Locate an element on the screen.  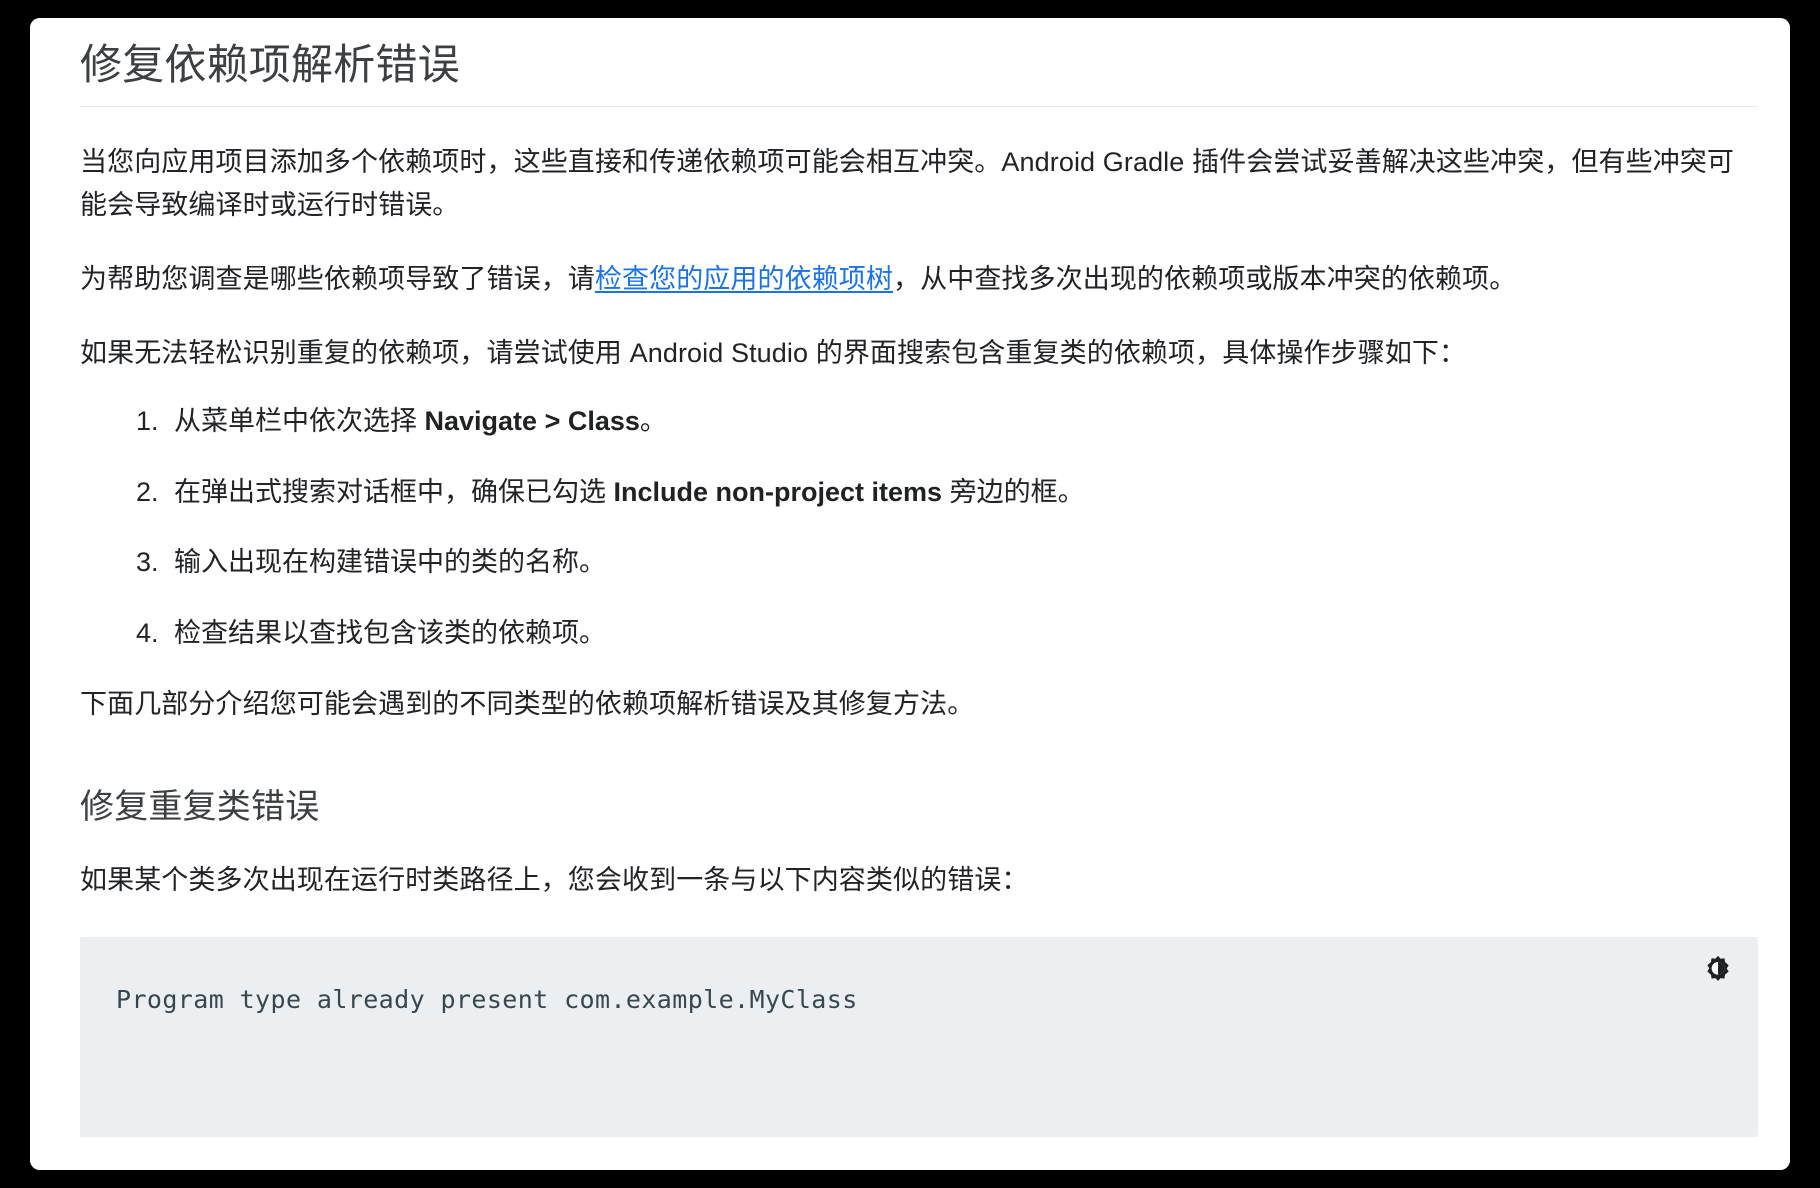
step-text-suffix: 旁边的框。 is located at coordinates (1013, 491).